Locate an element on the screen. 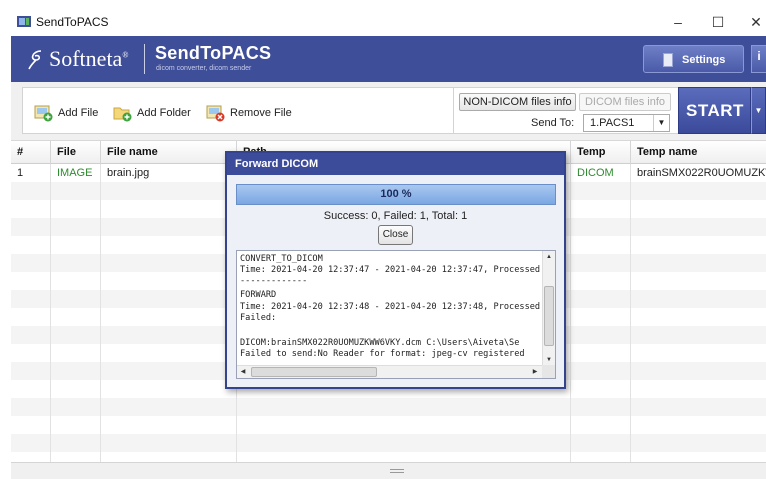 This screenshot has width=766, height=479. row-num: 1 is located at coordinates (20, 173).